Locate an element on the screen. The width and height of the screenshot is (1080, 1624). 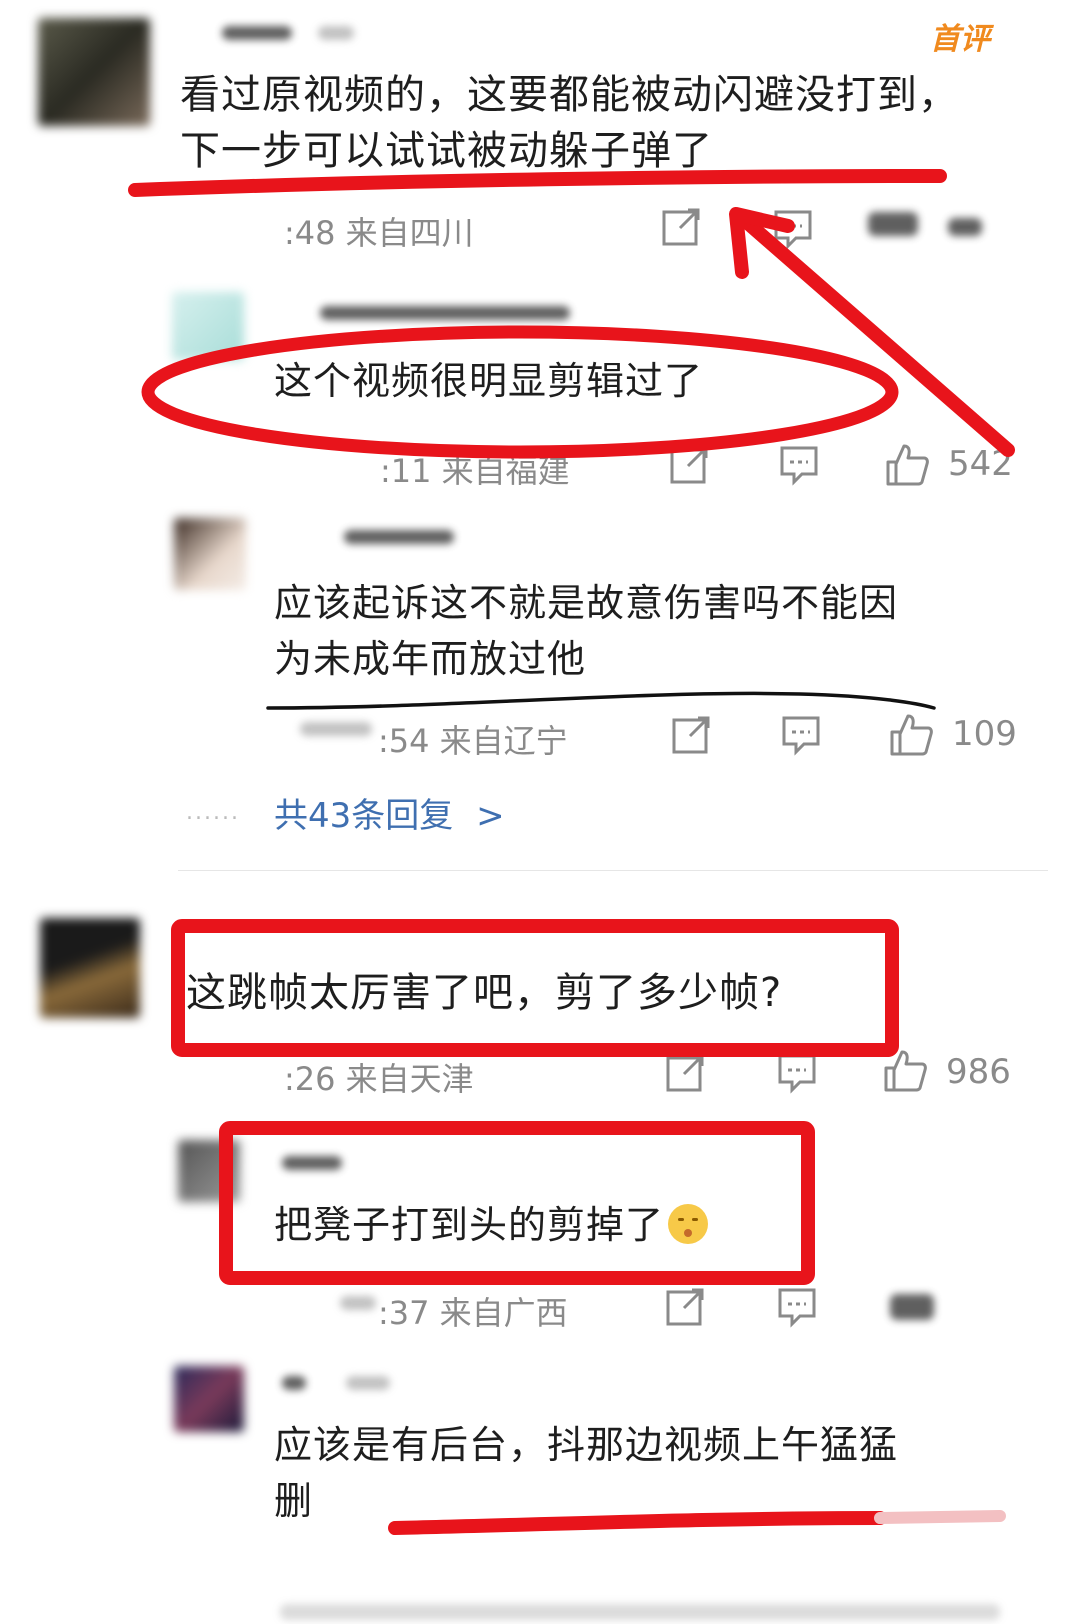
red-underline is located at coordinates (637, 1523).